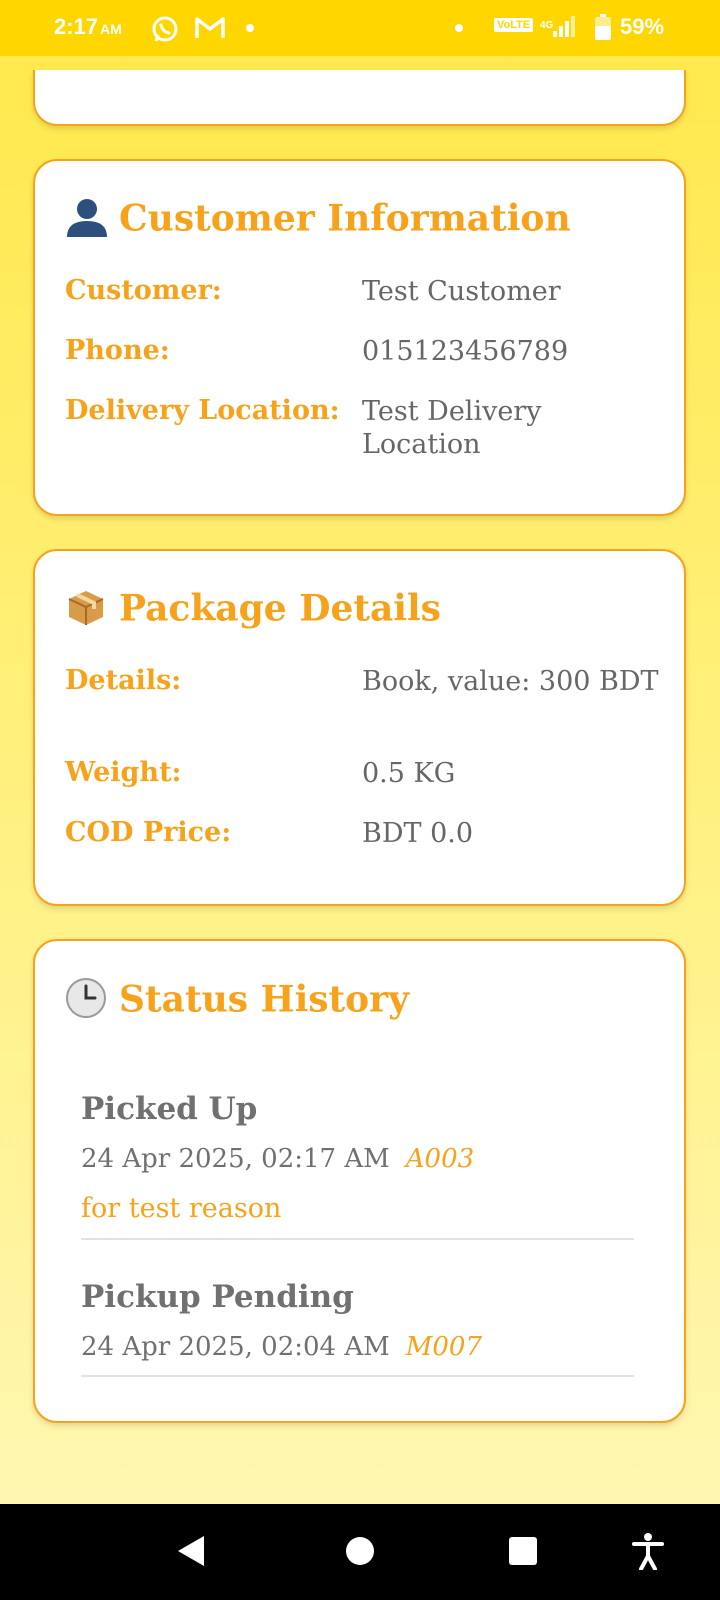 This screenshot has width=720, height=1600. Describe the element at coordinates (523, 1553) in the screenshot. I see `recents-button` at that location.